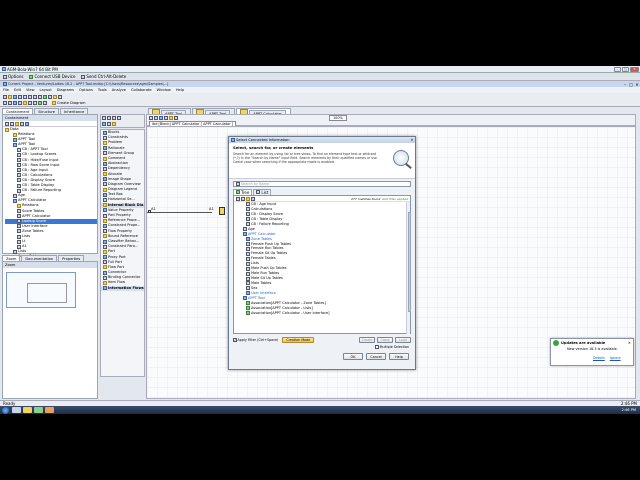 This screenshot has height=480, width=640. What do you see at coordinates (637, 84) in the screenshot?
I see `app-close-button: ✕` at bounding box center [637, 84].